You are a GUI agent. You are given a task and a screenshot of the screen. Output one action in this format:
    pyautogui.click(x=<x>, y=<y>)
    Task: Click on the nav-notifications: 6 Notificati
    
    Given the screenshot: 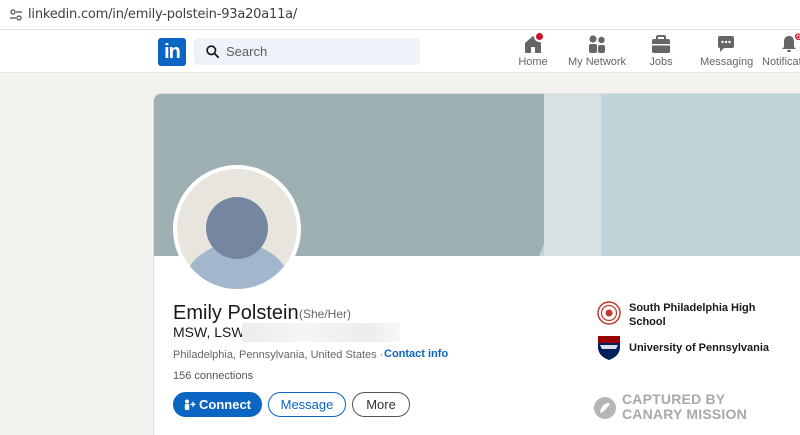 What is the action you would take?
    pyautogui.click(x=781, y=51)
    